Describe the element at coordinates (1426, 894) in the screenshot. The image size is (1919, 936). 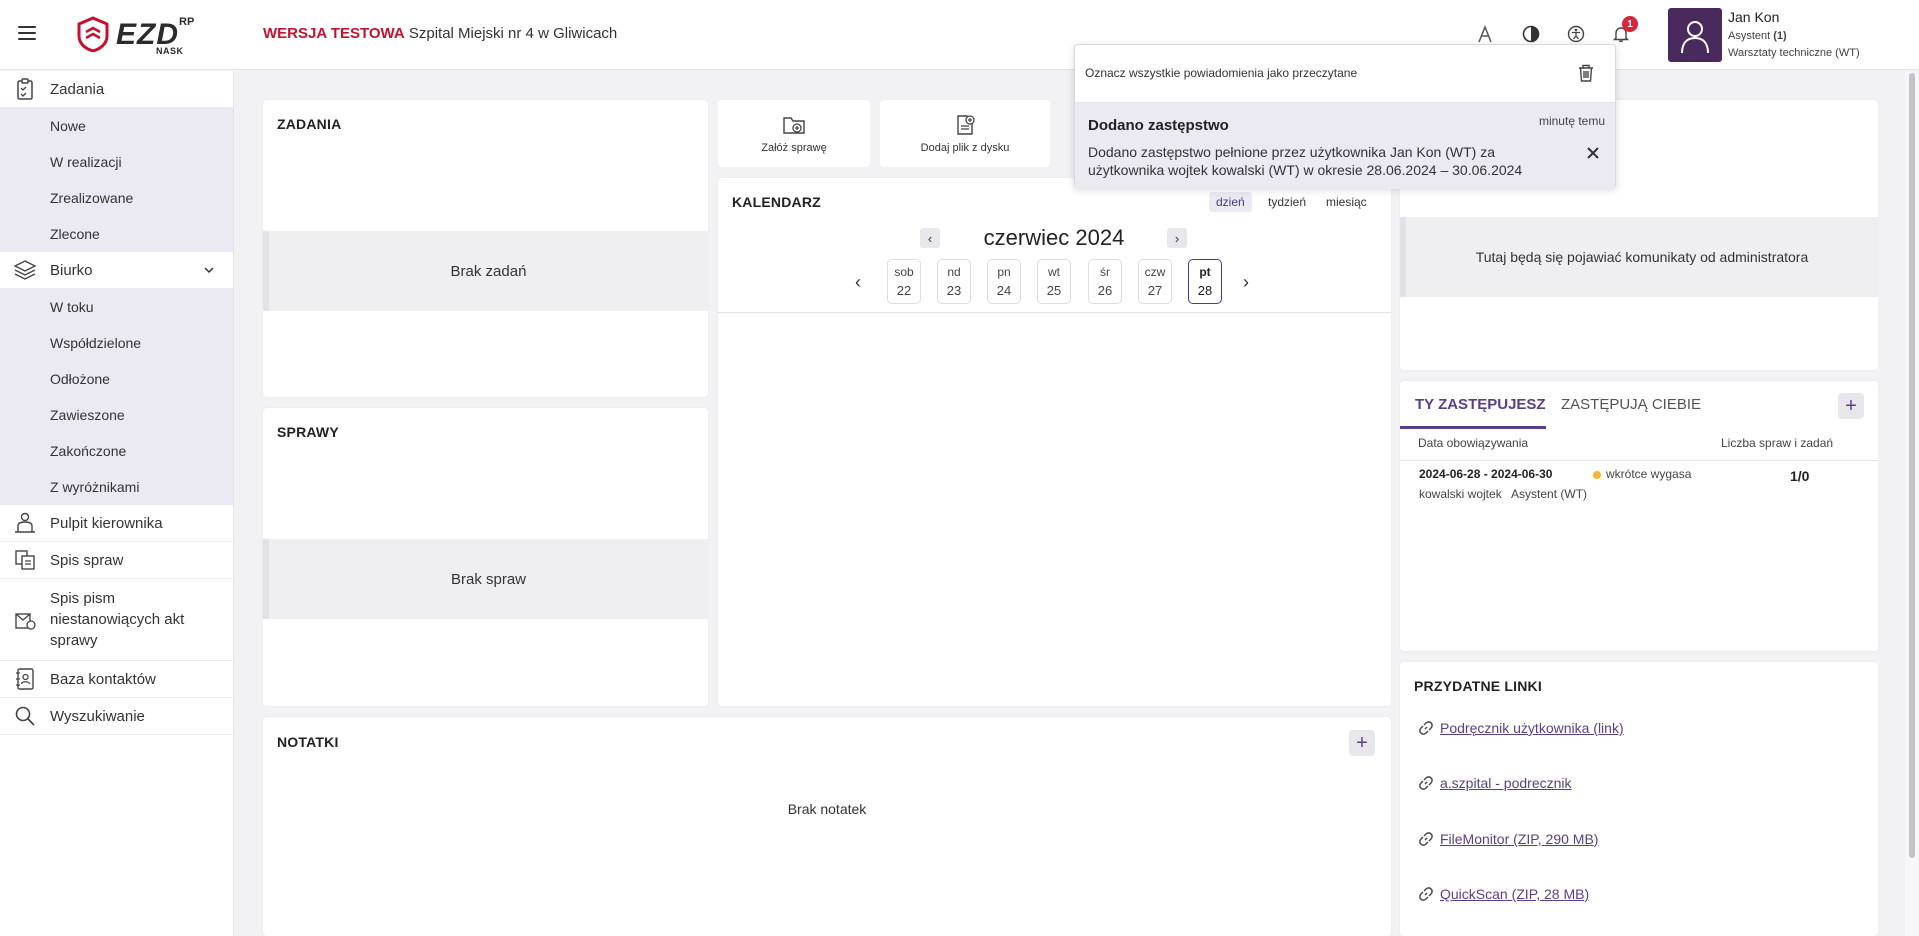
I see `link-icon` at that location.